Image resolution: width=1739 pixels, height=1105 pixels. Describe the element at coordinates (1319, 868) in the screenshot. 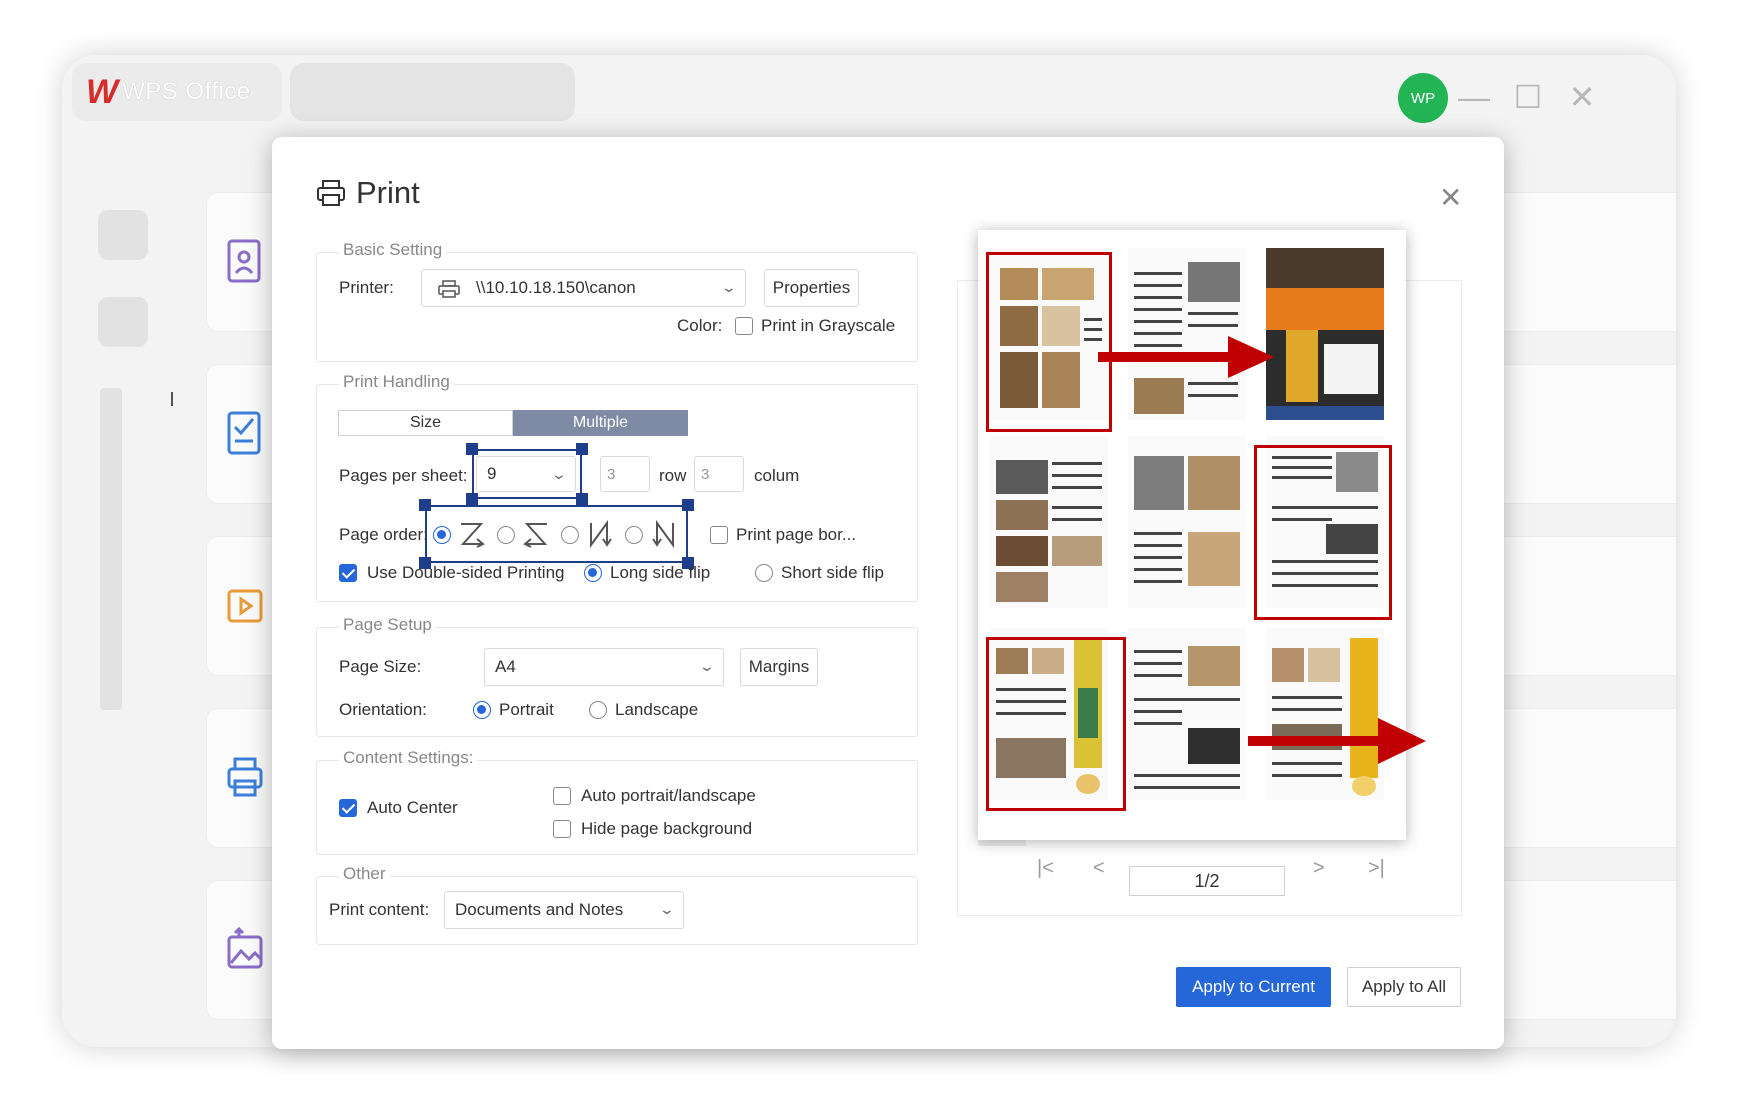

I see `next-page-icon: >` at that location.